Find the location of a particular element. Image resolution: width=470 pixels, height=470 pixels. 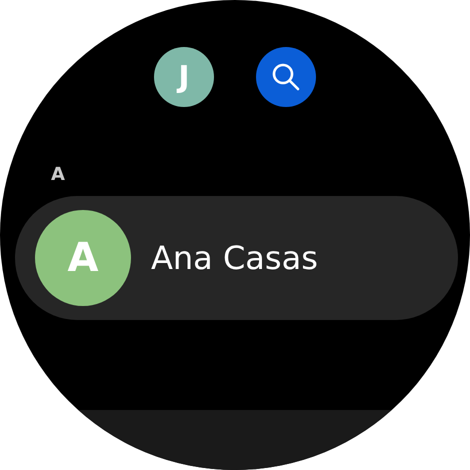

search-icon is located at coordinates (286, 77).